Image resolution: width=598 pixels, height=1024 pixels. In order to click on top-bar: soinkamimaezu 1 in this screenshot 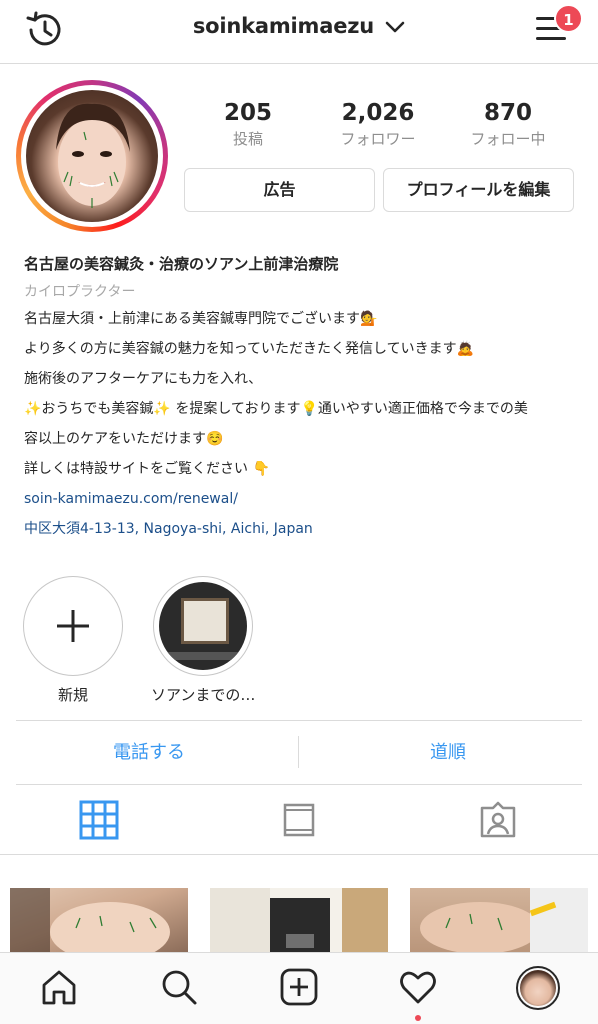, I will do `click(299, 32)`.